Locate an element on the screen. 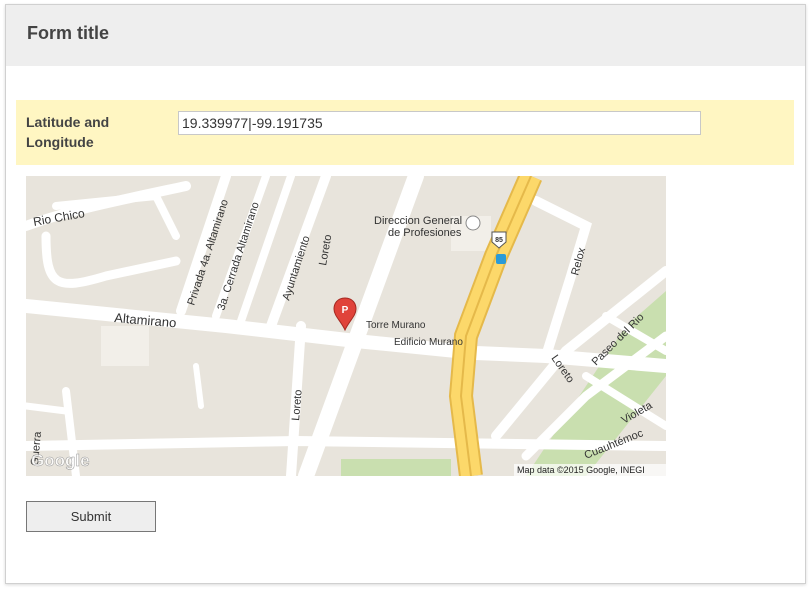 The image size is (811, 592). map-building is located at coordinates (125, 346).